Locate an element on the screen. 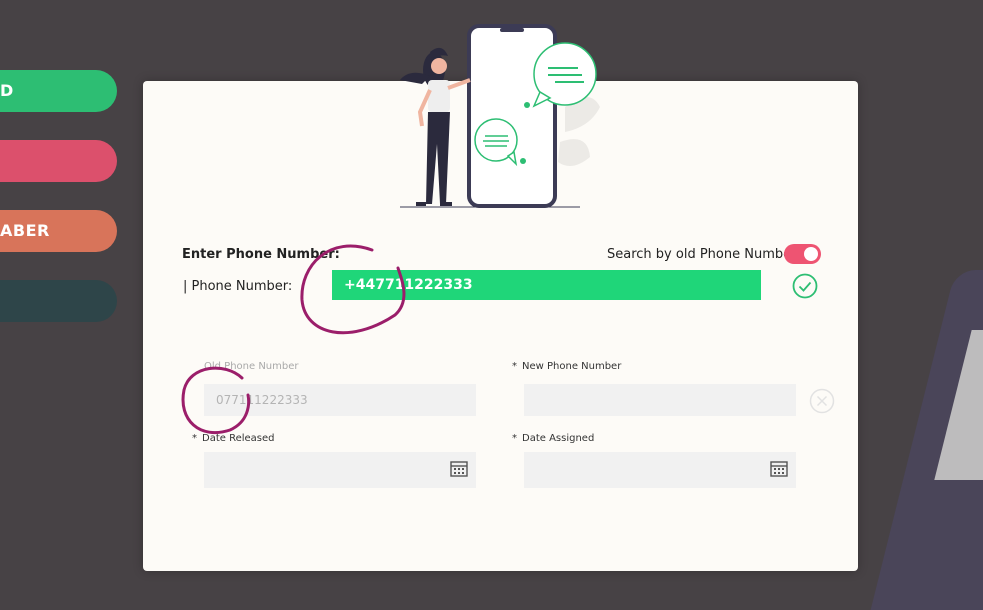  new-phone-input is located at coordinates (660, 400).